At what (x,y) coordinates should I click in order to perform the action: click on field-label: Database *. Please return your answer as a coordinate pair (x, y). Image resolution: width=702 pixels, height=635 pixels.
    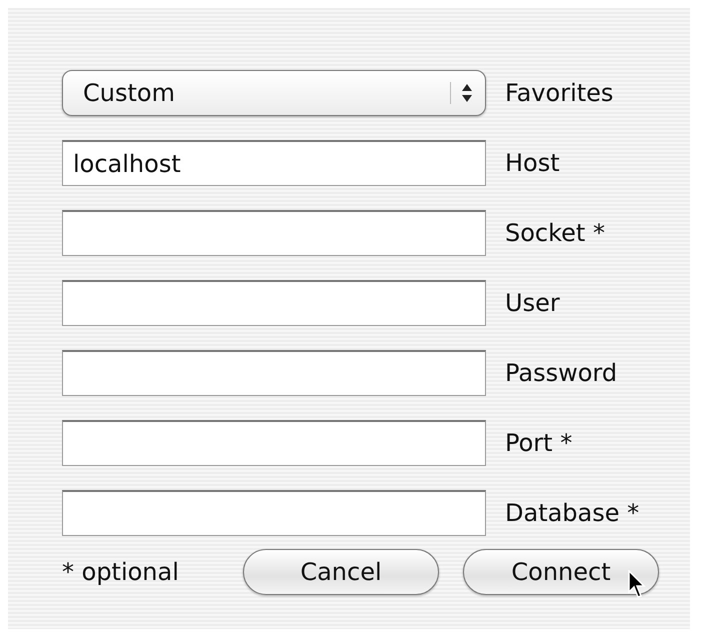
    Looking at the image, I should click on (572, 513).